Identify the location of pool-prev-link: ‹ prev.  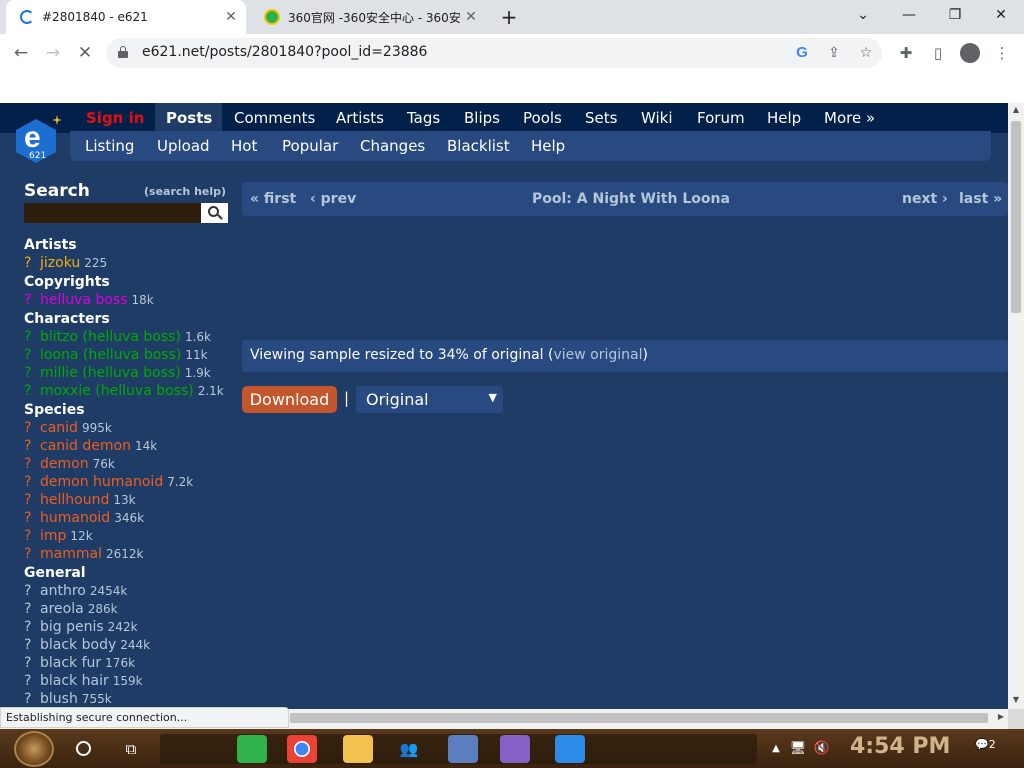
(333, 199).